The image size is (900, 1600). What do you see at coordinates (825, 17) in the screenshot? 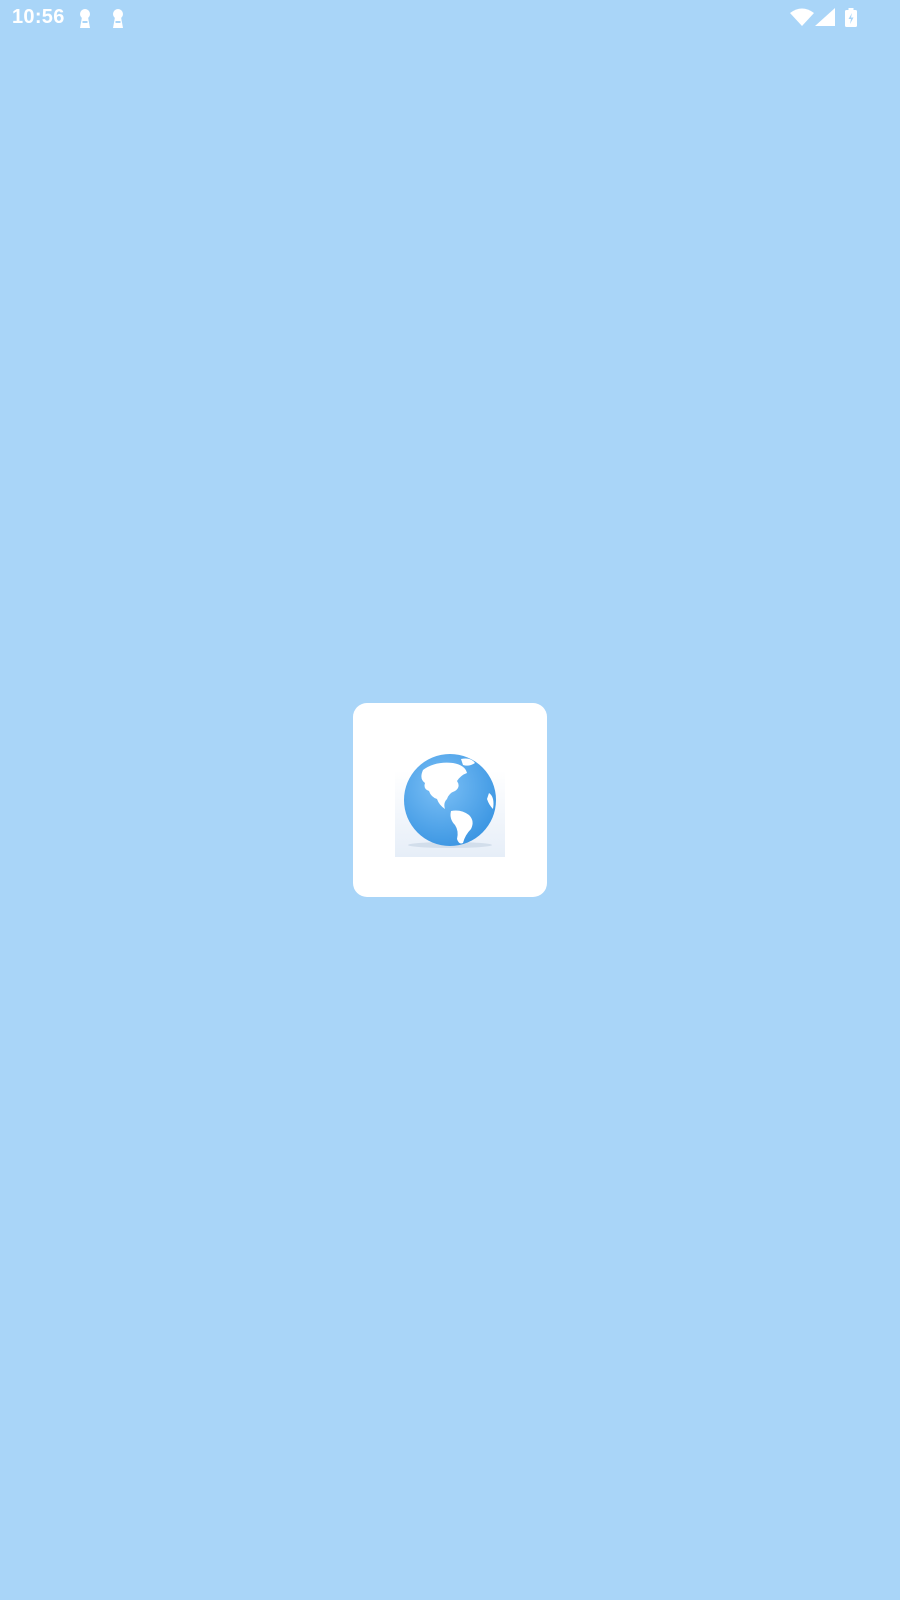
I see `cellular-signal-icon` at bounding box center [825, 17].